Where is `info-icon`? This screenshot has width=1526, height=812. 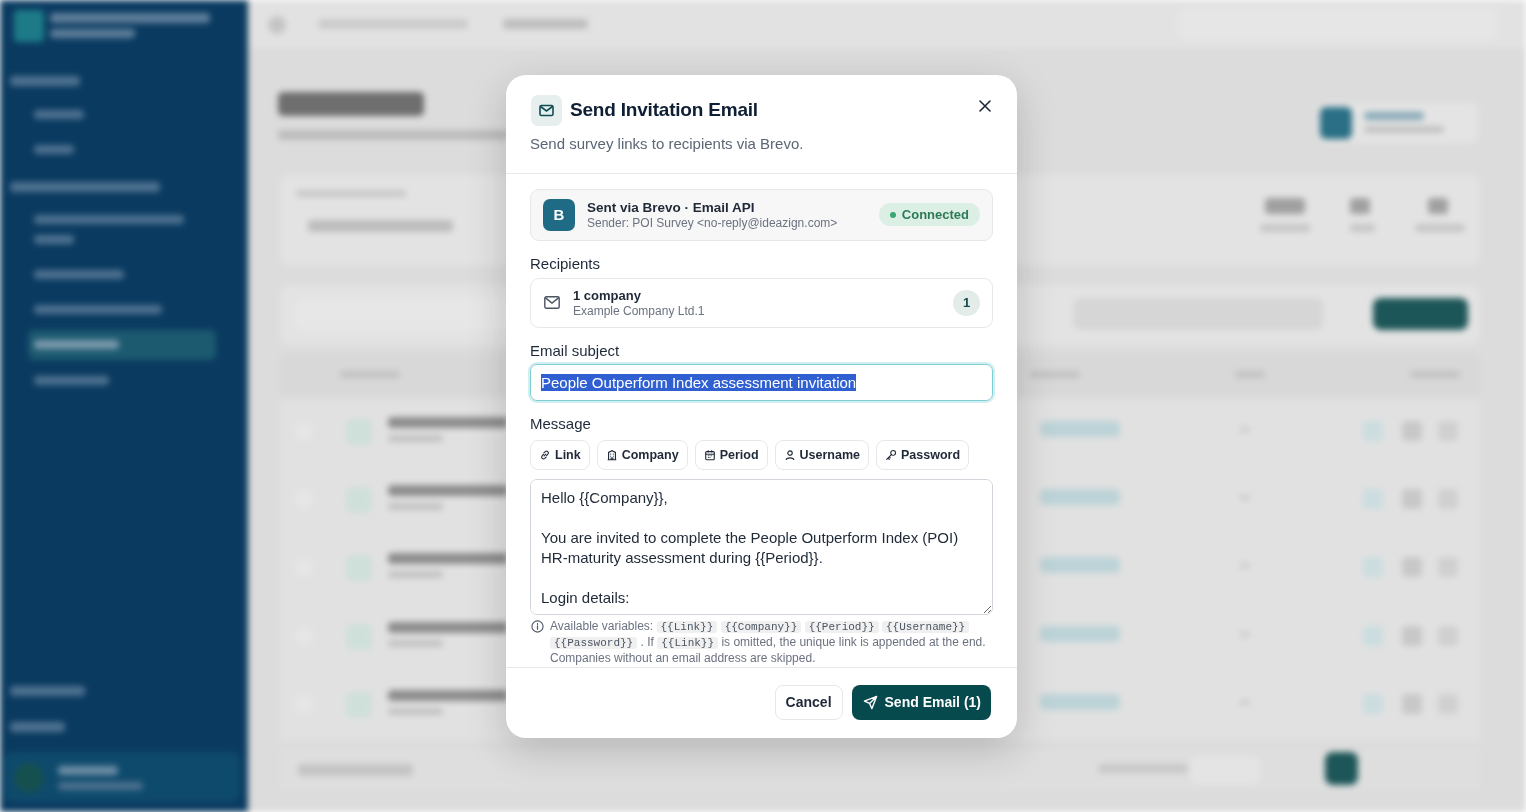
info-icon is located at coordinates (537, 626).